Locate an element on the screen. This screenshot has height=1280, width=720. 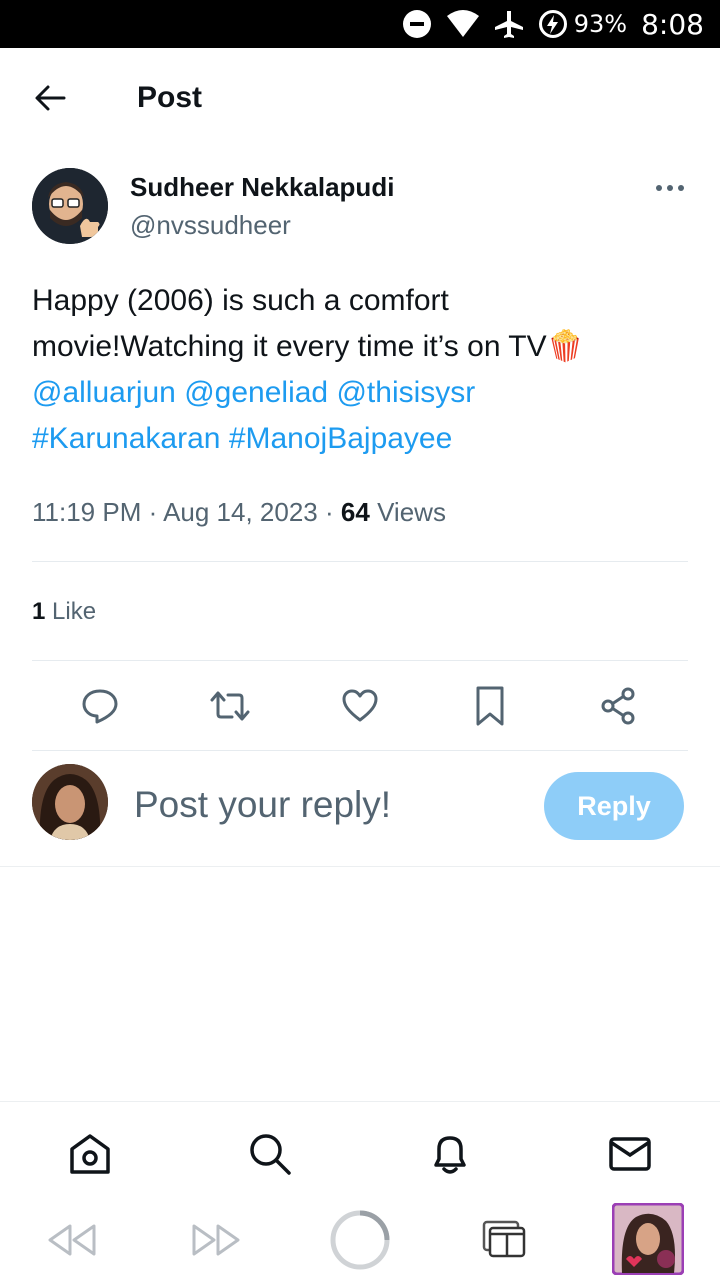
home-icon is located at coordinates (90, 1154).